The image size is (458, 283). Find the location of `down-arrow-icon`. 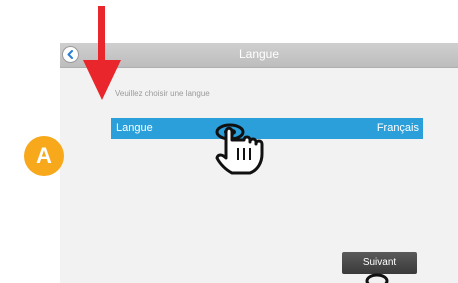

down-arrow-icon is located at coordinates (102, 53).